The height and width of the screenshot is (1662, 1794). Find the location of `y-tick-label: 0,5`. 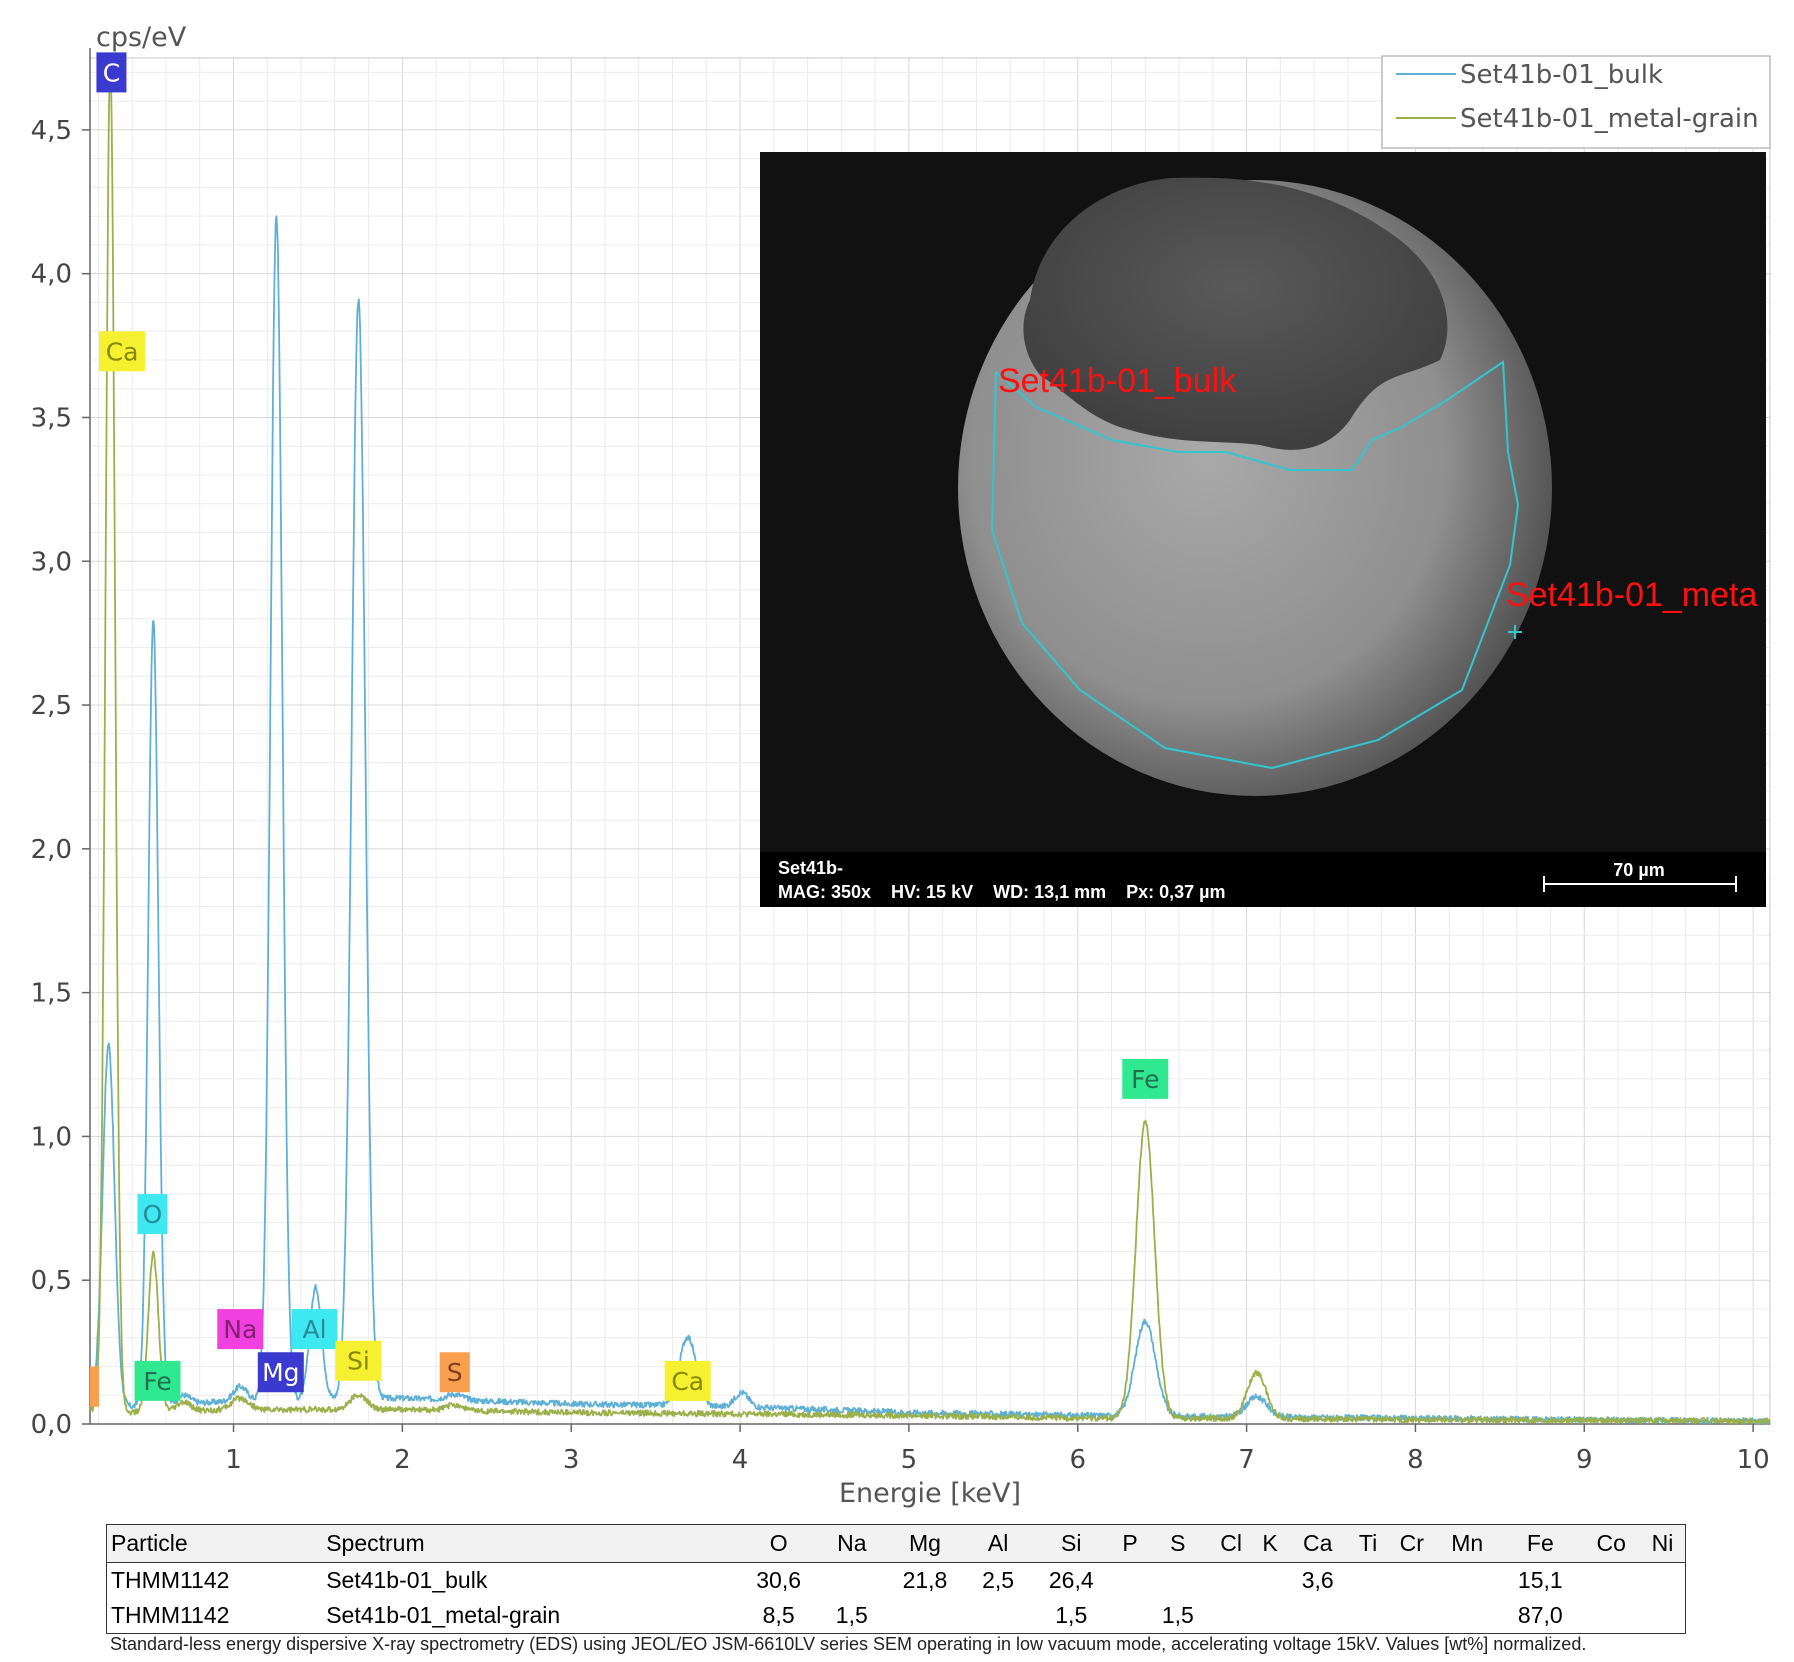

y-tick-label: 0,5 is located at coordinates (51, 1281).